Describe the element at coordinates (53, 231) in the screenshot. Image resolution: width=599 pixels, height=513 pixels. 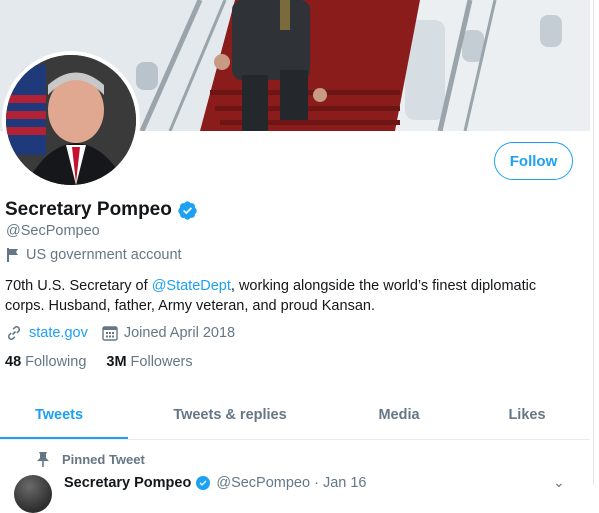
I see `profile-handle: @SecPompeo` at that location.